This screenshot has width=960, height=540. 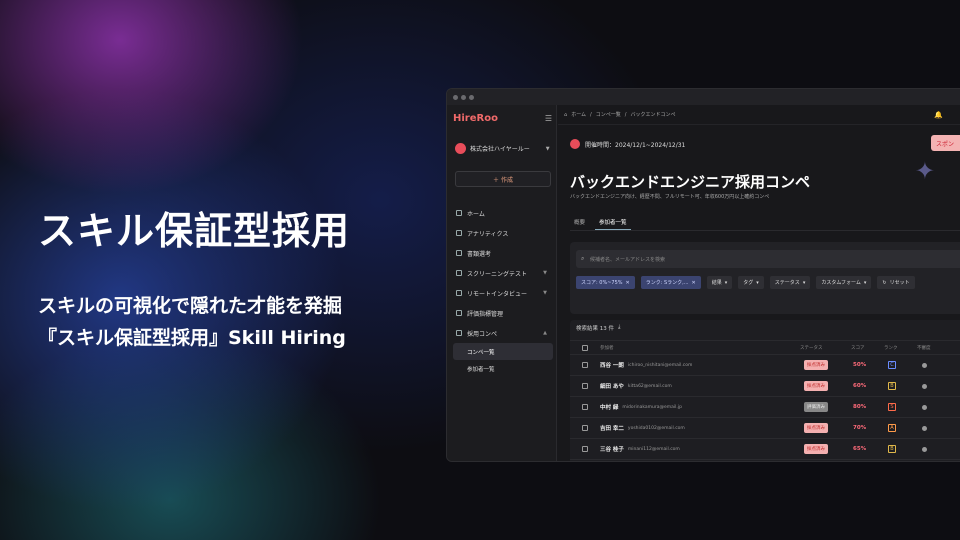 I want to click on filter-chip-rank: ランク: Sランク,... ✕, so click(x=670, y=282).